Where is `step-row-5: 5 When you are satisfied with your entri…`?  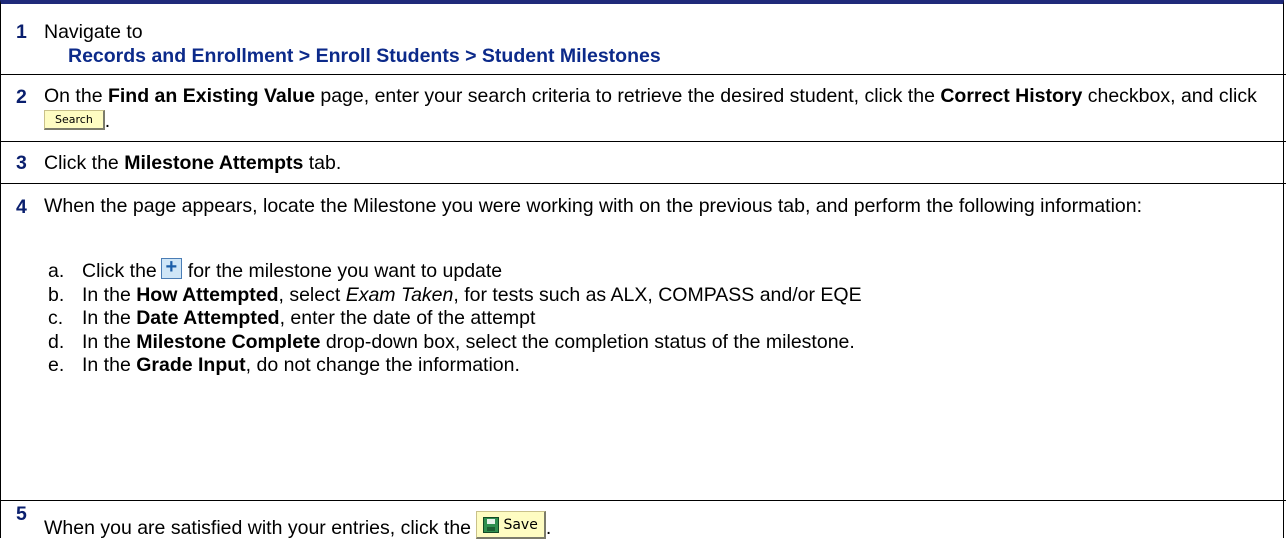 step-row-5: 5 When you are satisfied with your entri… is located at coordinates (643, 521).